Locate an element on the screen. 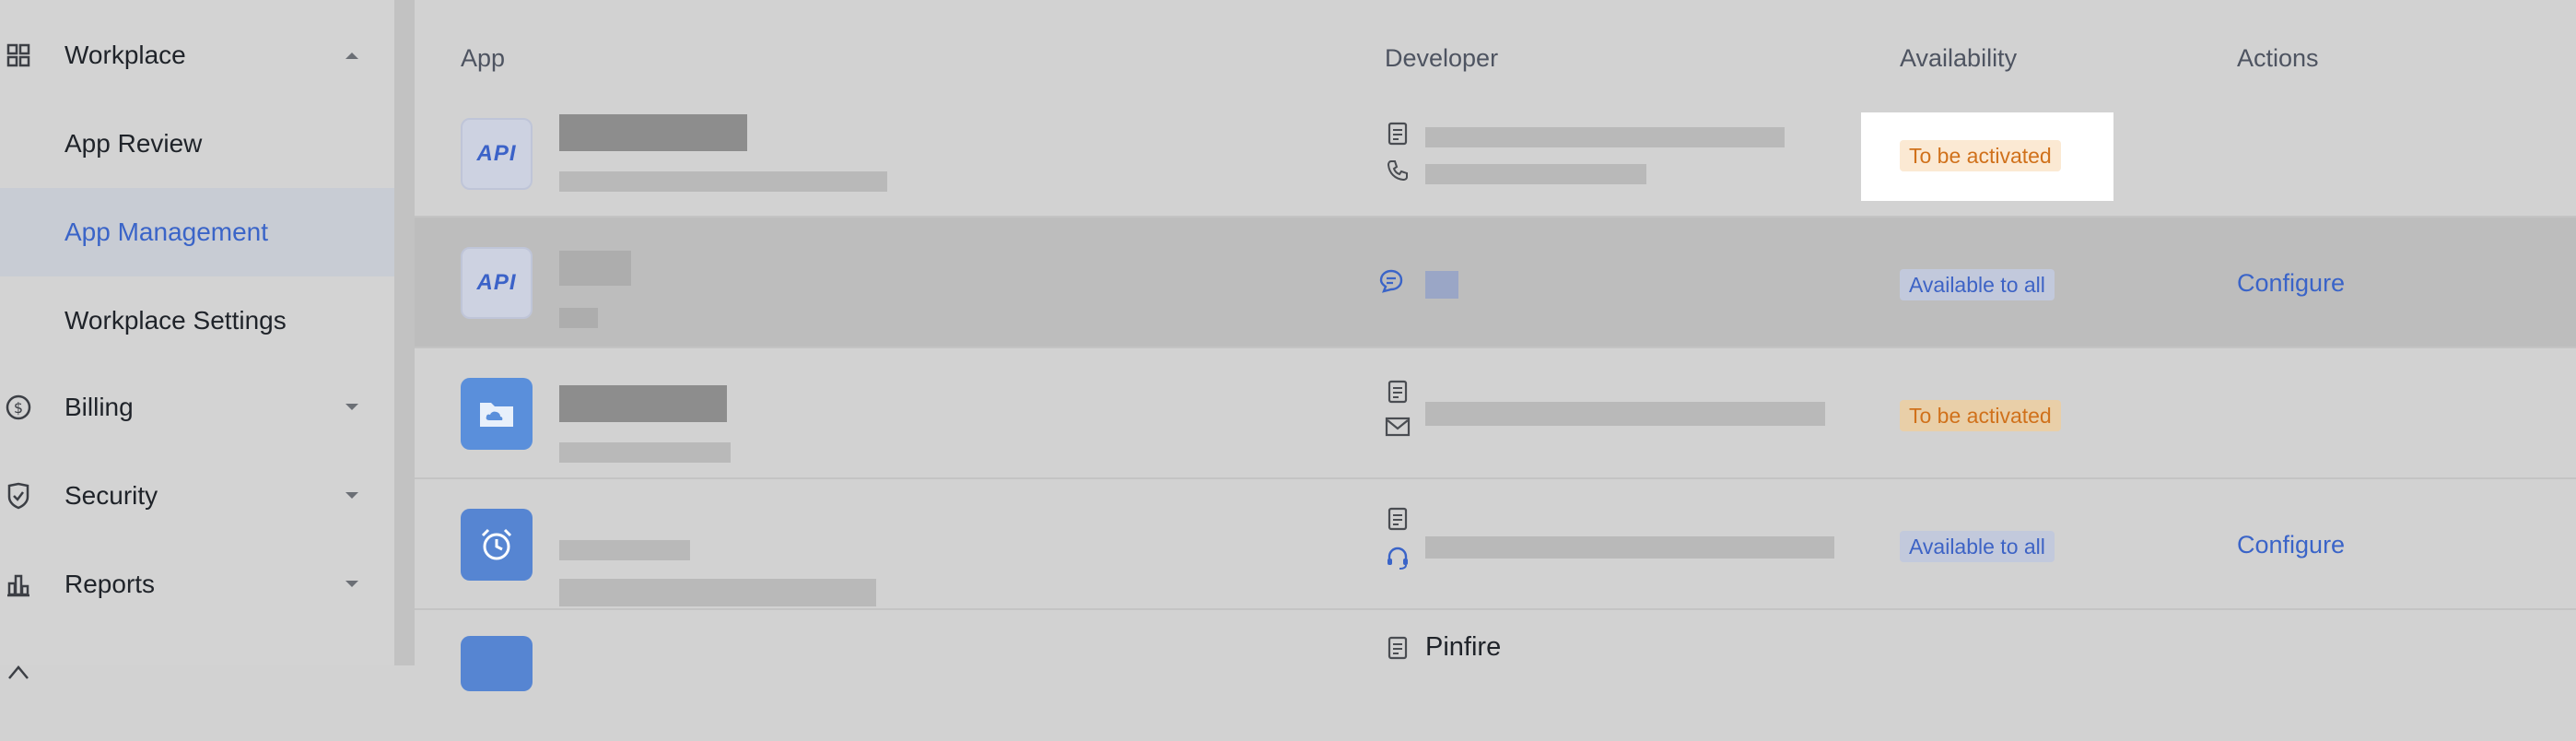  table-row: API is located at coordinates (1495, 153).